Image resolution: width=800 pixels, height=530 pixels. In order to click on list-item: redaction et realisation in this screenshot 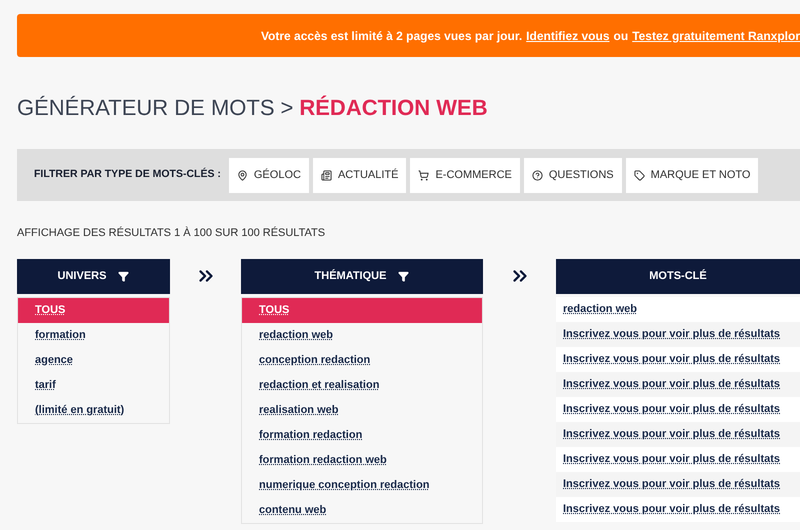, I will do `click(362, 385)`.